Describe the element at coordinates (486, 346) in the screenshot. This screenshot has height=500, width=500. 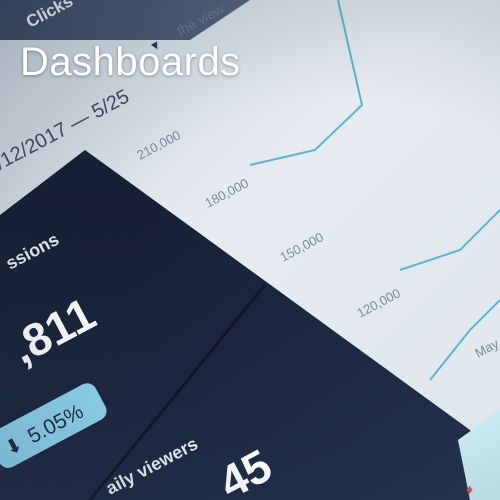
I see `axis-tick: May 1` at that location.